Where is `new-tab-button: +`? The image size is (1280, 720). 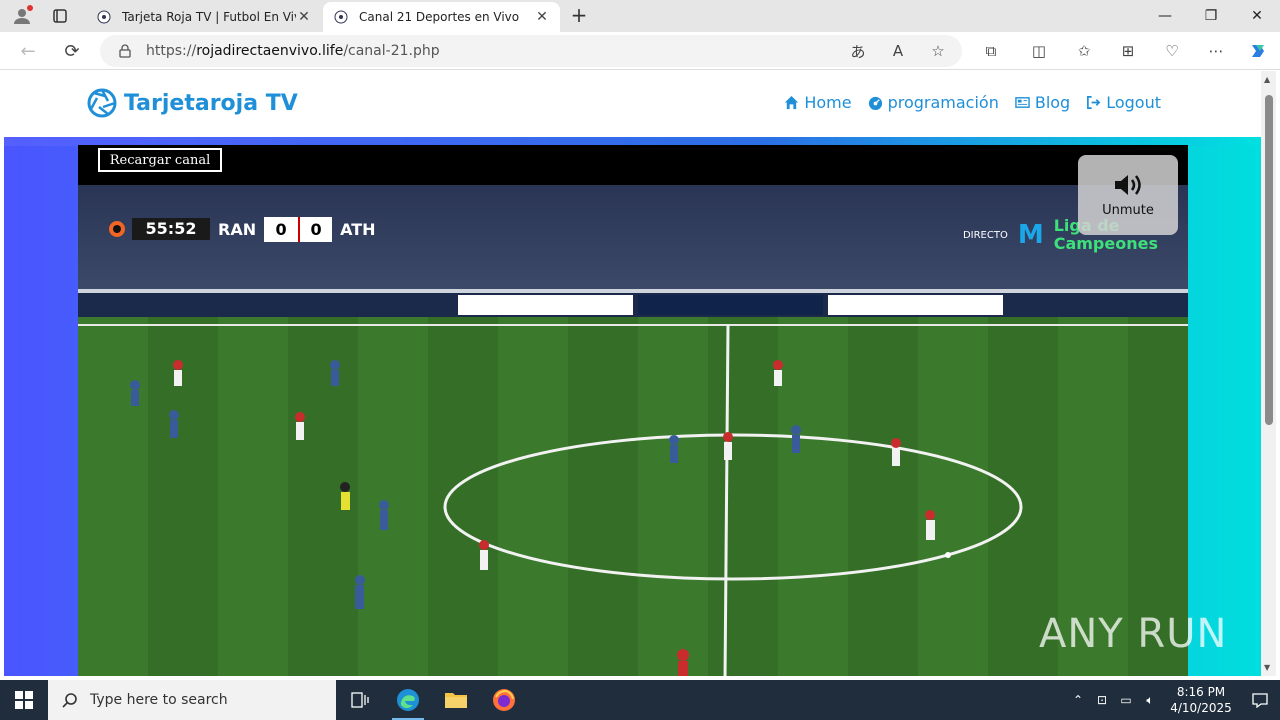
new-tab-button: + is located at coordinates (579, 16).